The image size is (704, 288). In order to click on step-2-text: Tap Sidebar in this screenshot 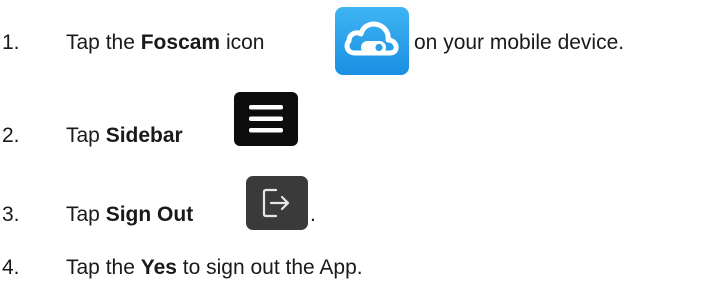, I will do `click(124, 135)`.